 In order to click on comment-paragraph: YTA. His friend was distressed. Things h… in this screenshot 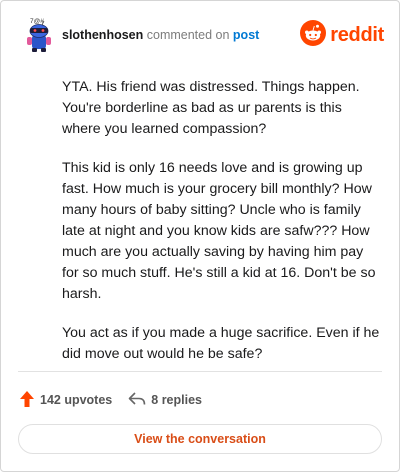, I will do `click(211, 108)`.